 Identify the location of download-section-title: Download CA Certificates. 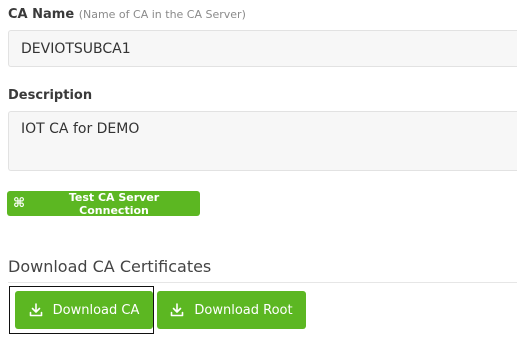
(110, 266).